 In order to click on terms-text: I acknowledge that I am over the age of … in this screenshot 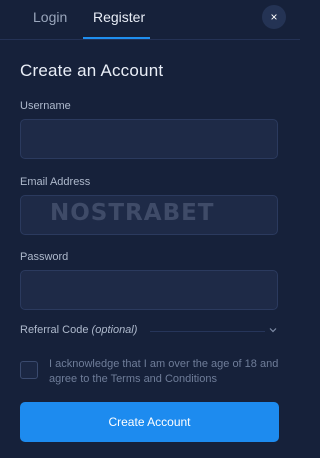, I will do `click(164, 371)`.